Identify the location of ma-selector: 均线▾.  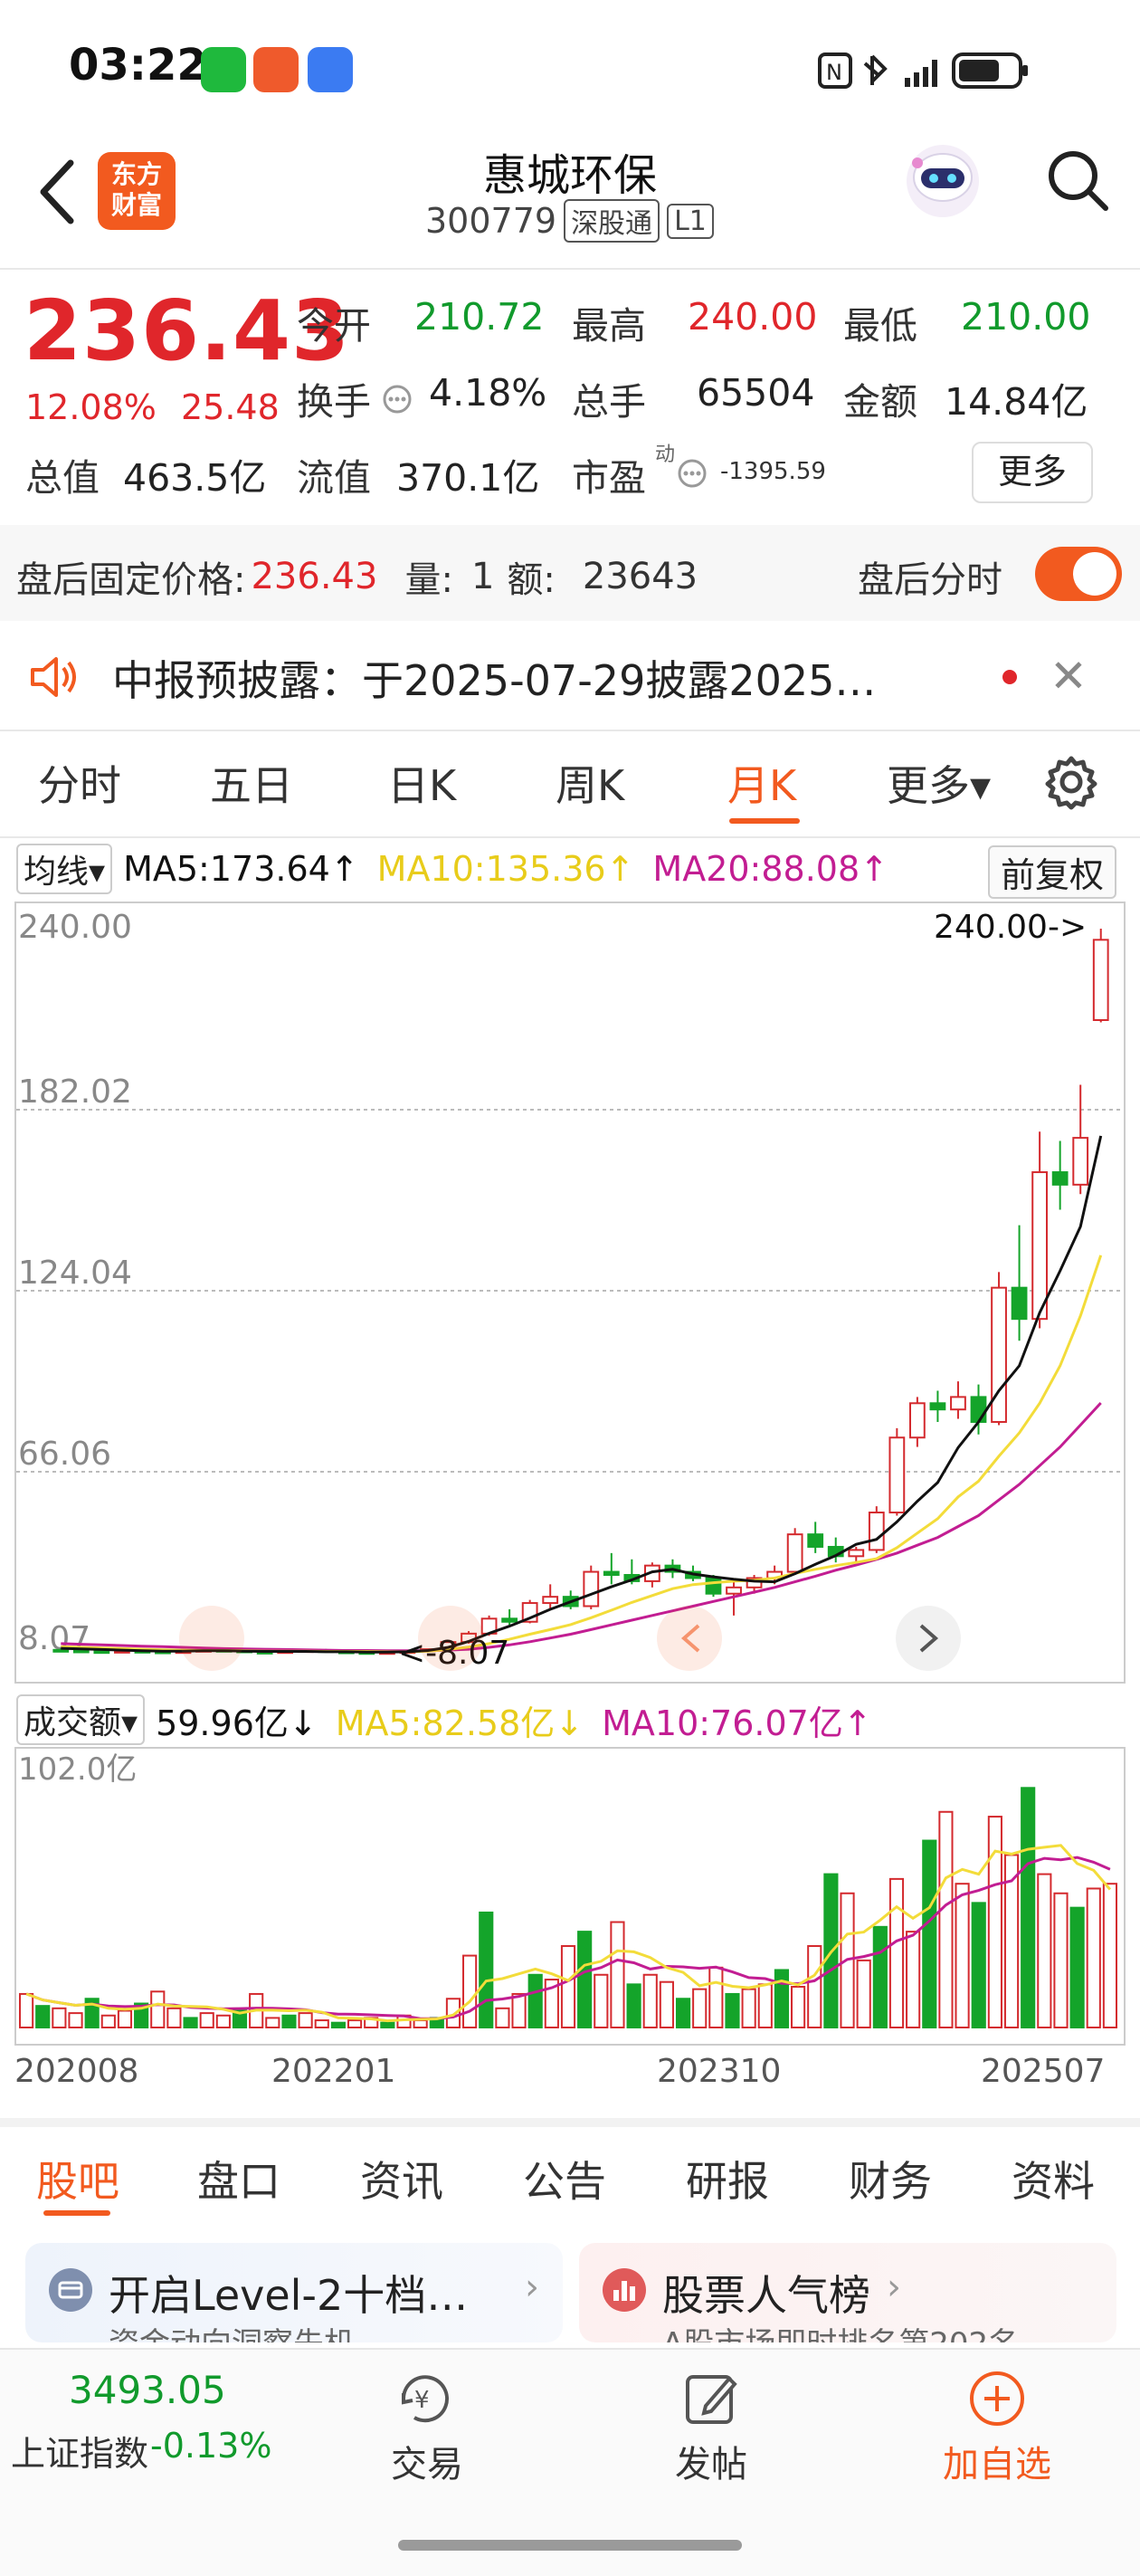
(65, 869).